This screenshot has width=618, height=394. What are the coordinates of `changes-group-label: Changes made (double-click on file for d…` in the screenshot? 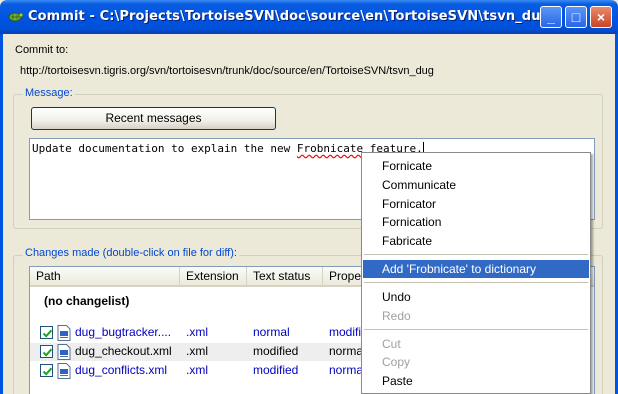 It's located at (131, 253).